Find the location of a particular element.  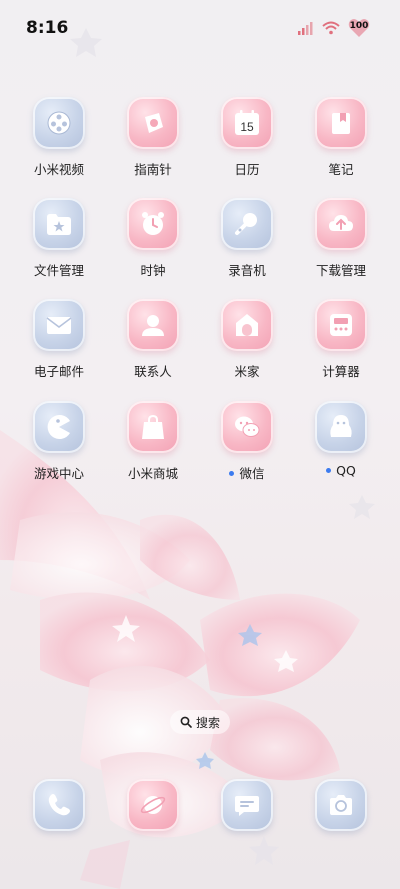

cellular-signal-icon is located at coordinates (305, 28).